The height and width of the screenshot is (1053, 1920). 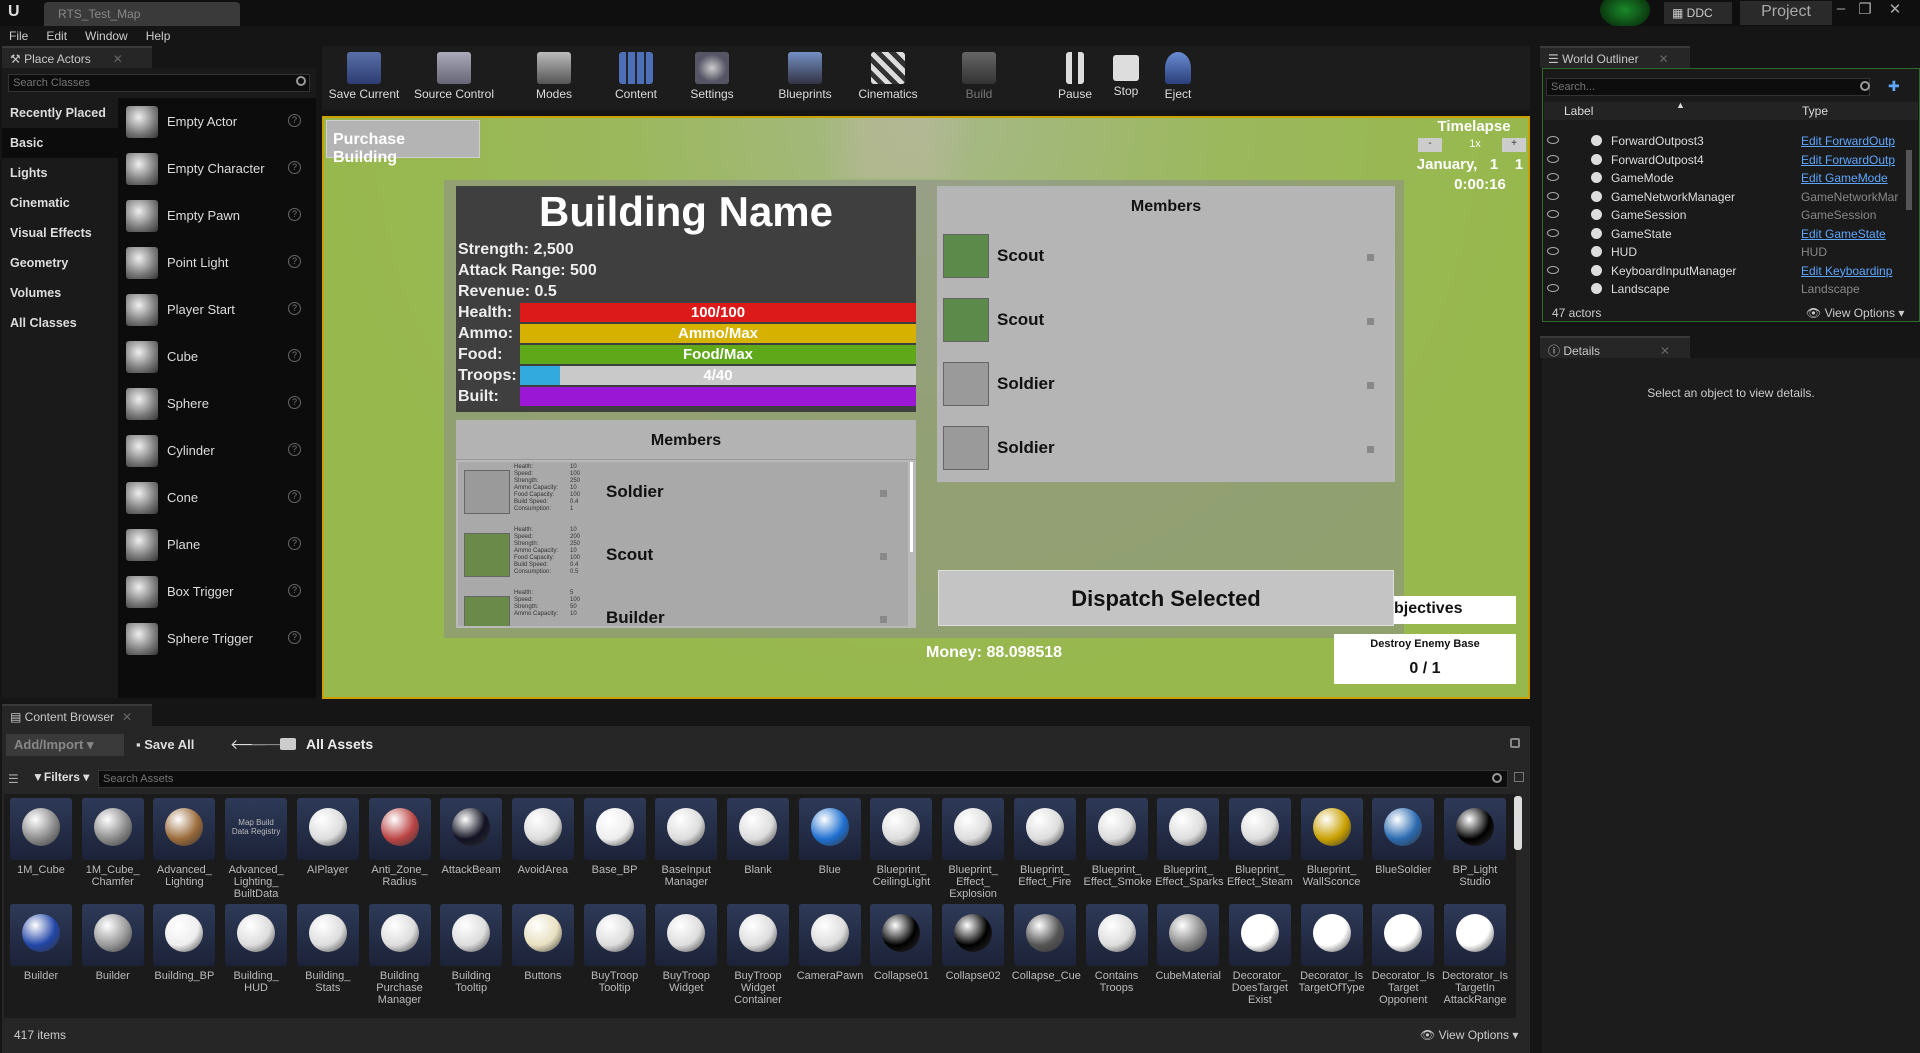 I want to click on asset-tile: Building Tooltip, so click(x=471, y=949).